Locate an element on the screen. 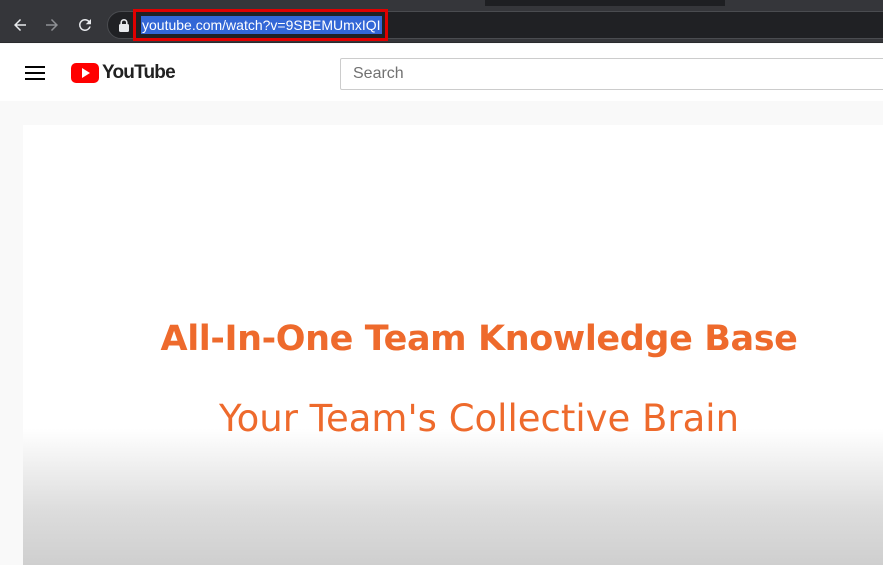  arrow-right-icon is located at coordinates (52, 25).